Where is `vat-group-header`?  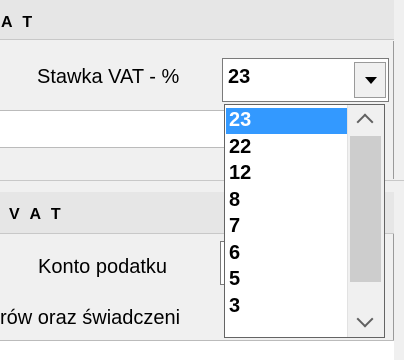 vat-group-header is located at coordinates (197, 20).